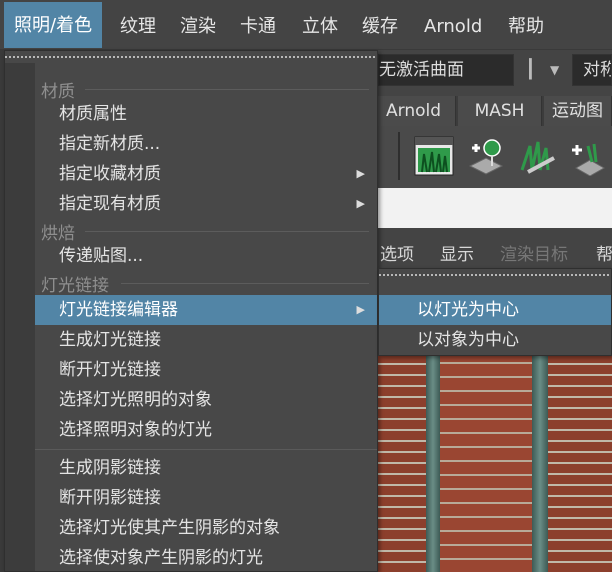  What do you see at coordinates (53, 25) in the screenshot?
I see `menu-lighting-shading: 照明/着色` at bounding box center [53, 25].